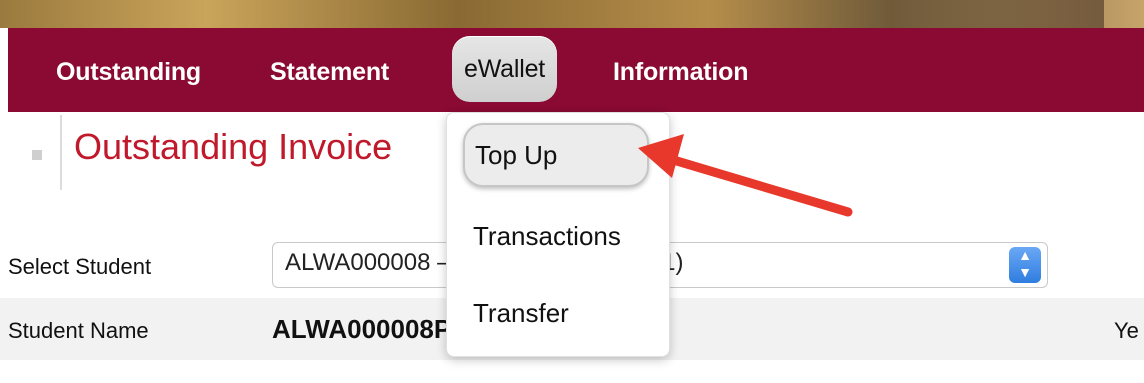 This screenshot has width=1144, height=383. Describe the element at coordinates (233, 146) in the screenshot. I see `page-title: Outstanding Invoice` at that location.